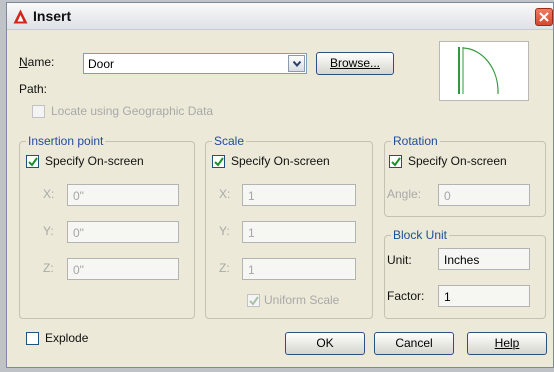  Describe the element at coordinates (420, 235) in the screenshot. I see `block-unit-title: Block Unit` at that location.